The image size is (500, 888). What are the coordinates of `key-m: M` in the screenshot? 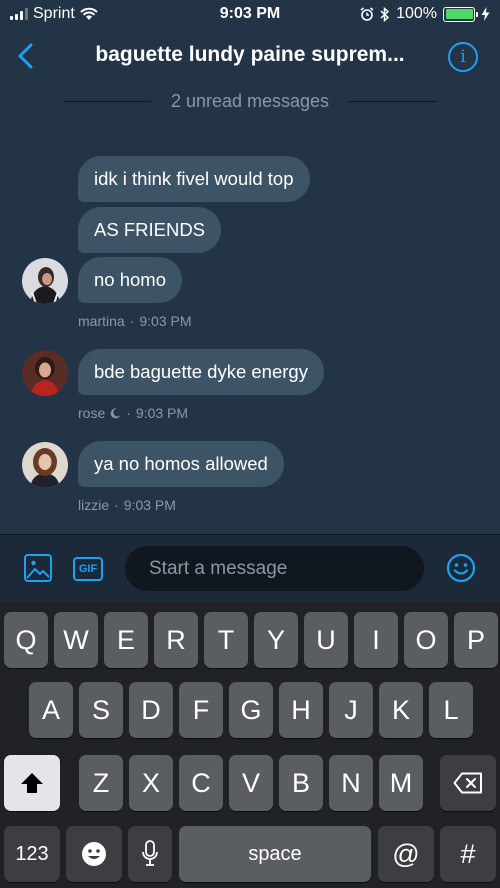 It's located at (401, 783).